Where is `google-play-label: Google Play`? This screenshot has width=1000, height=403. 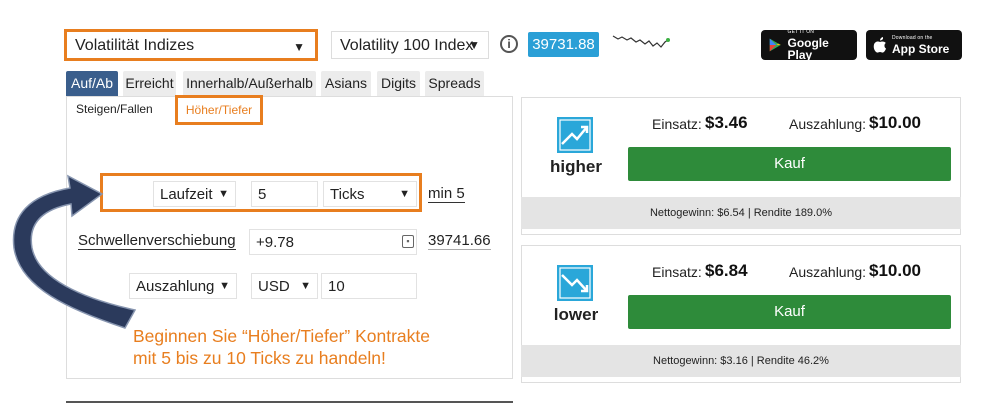 google-play-label: Google Play is located at coordinates (808, 48).